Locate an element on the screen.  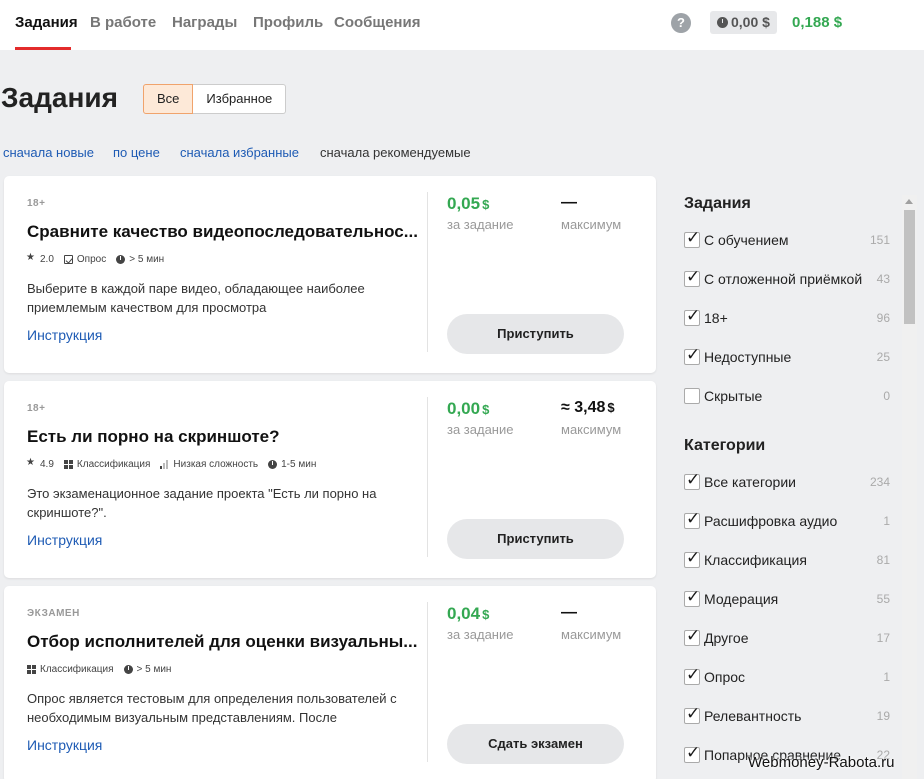
sort-newest-link: сначала новые is located at coordinates (48, 152).